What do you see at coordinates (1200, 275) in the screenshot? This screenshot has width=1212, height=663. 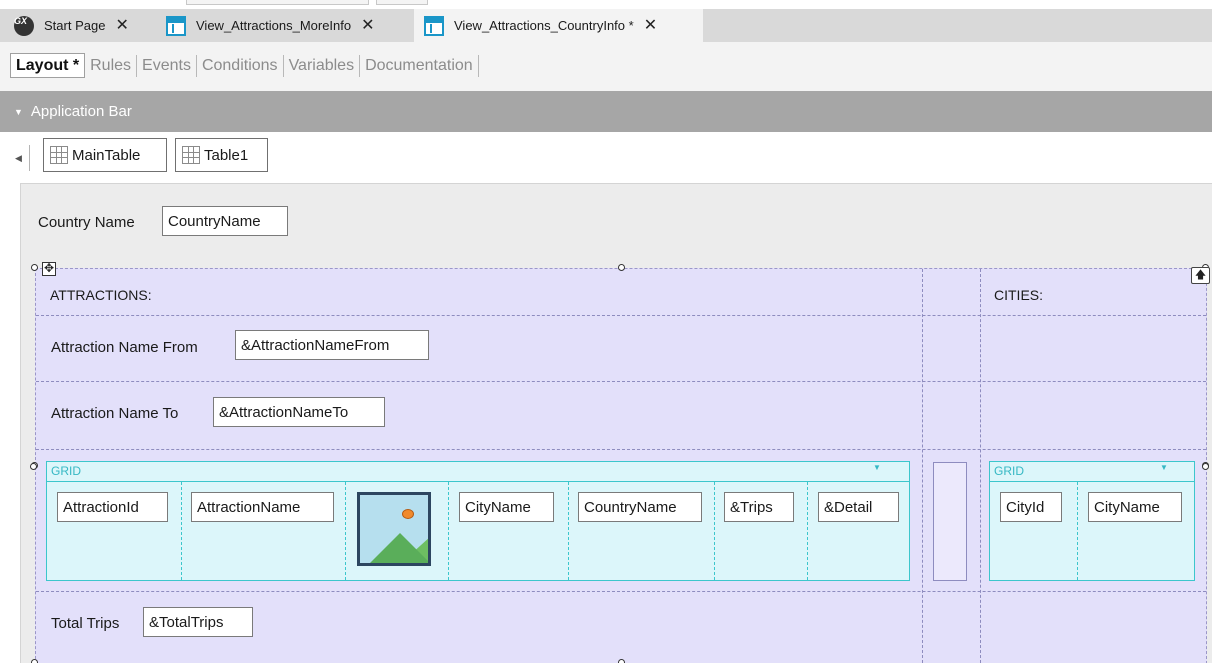 I see `select-parent-icon: 🡅` at bounding box center [1200, 275].